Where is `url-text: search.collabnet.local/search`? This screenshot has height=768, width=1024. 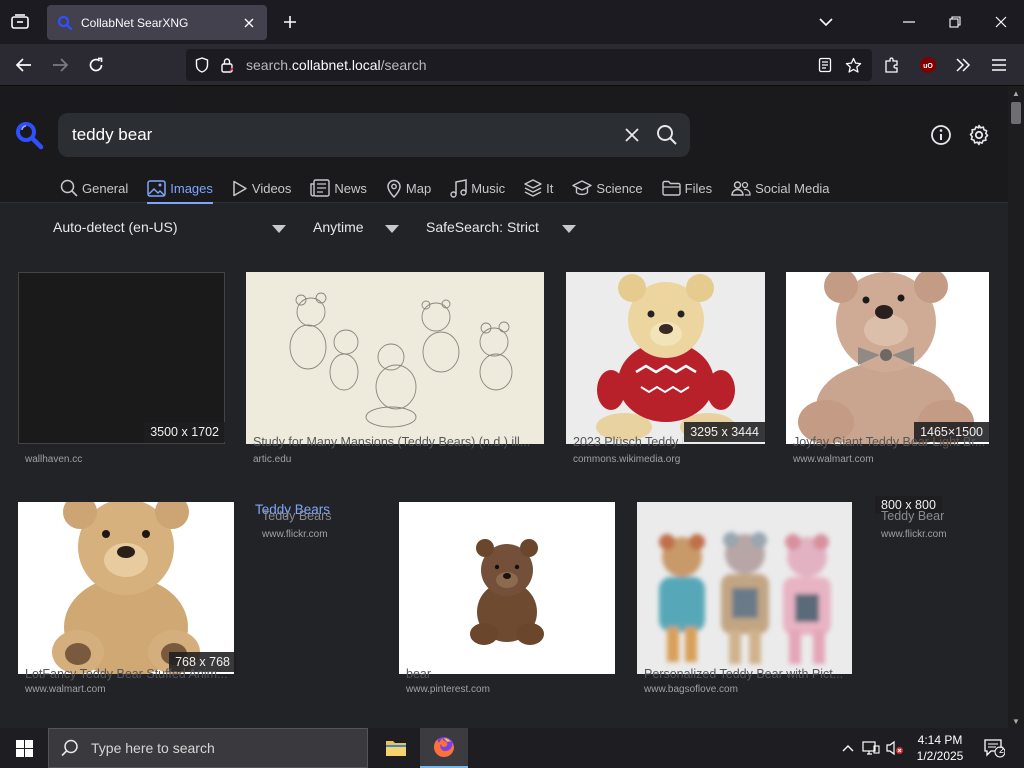 url-text: search.collabnet.local/search is located at coordinates (336, 65).